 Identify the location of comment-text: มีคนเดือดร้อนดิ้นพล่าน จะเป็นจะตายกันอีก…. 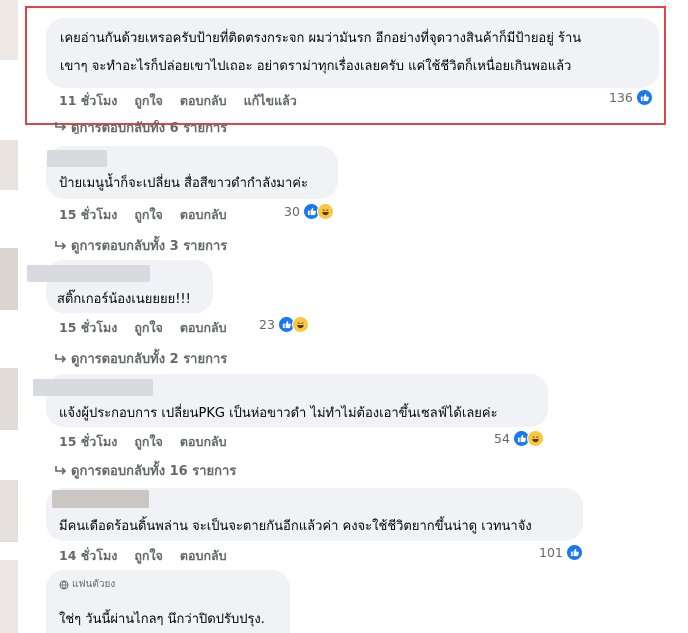
(295, 526).